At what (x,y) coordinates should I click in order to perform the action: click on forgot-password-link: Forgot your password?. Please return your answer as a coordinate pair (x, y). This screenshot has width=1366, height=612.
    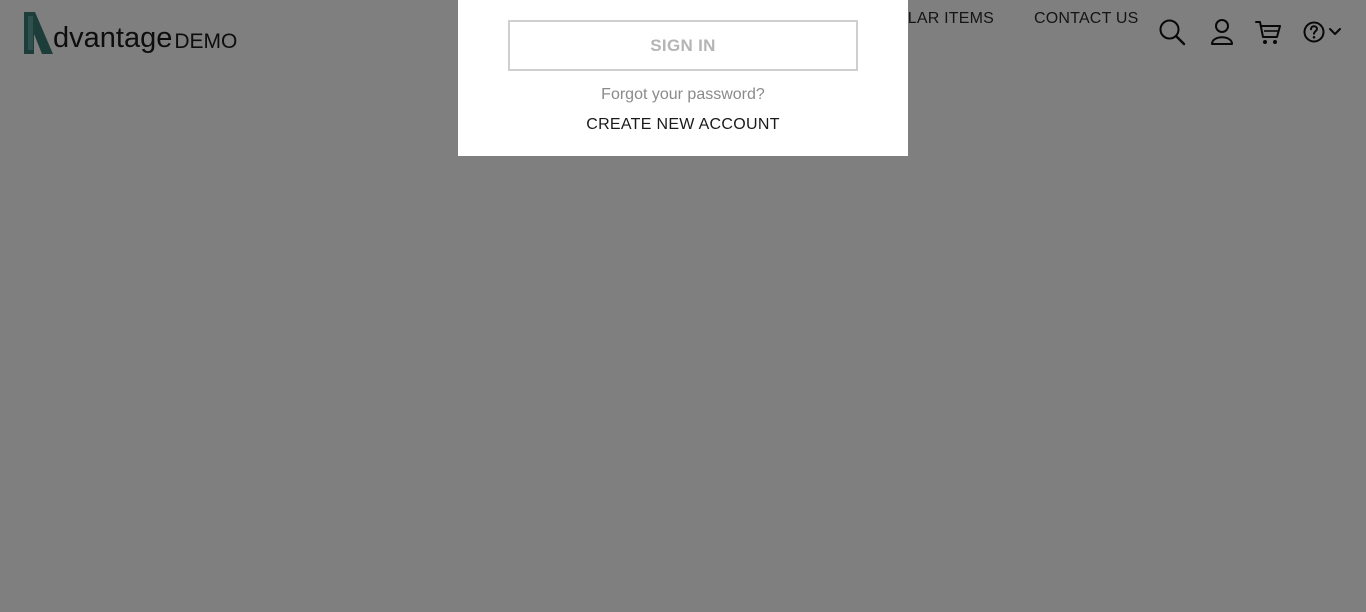
    Looking at the image, I should click on (683, 95).